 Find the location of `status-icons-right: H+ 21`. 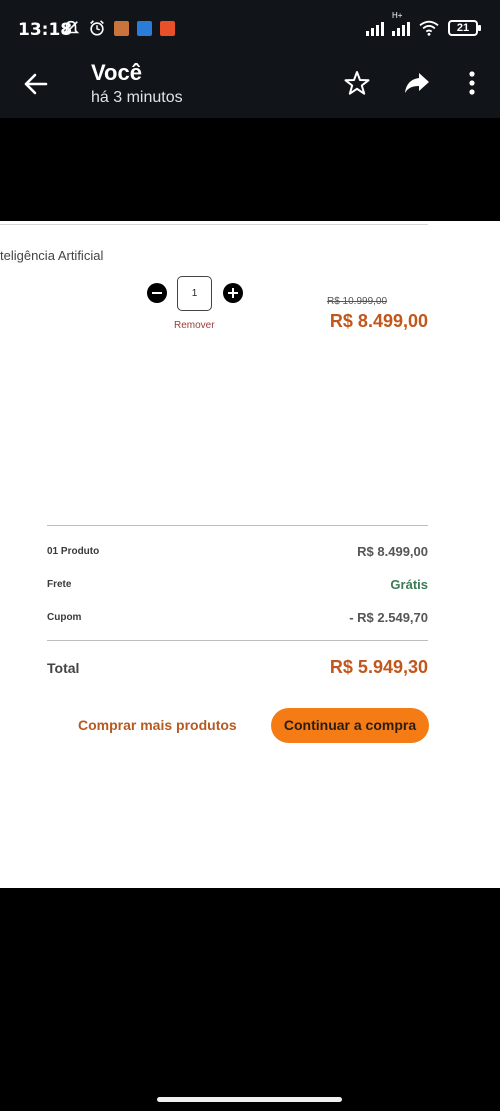

status-icons-right: H+ 21 is located at coordinates (423, 24).